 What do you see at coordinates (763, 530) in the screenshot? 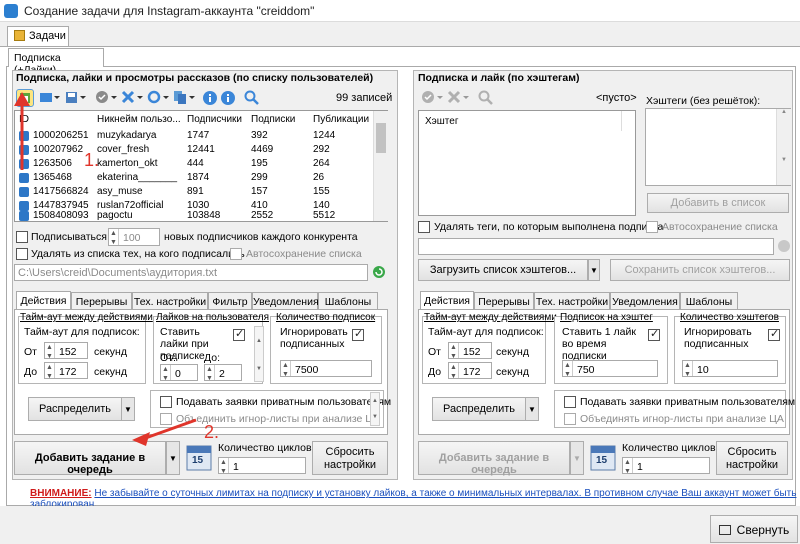
I see `collapse-label: Свернуть` at bounding box center [763, 530].